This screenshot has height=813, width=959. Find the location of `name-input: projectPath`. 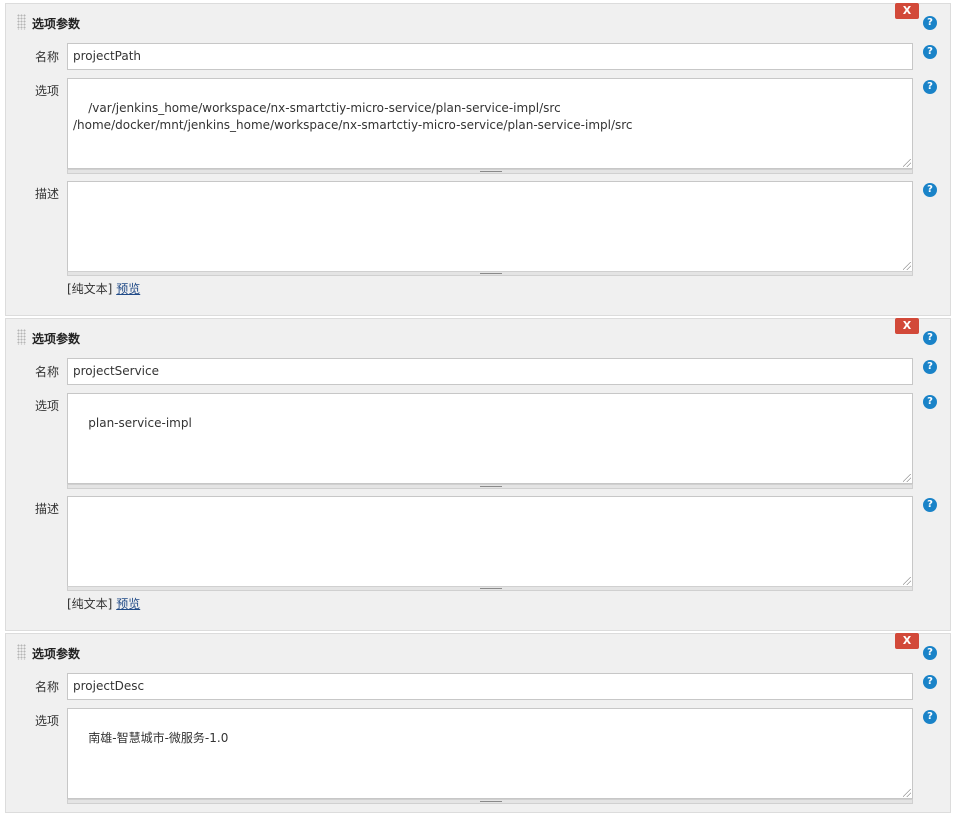

name-input: projectPath is located at coordinates (490, 56).